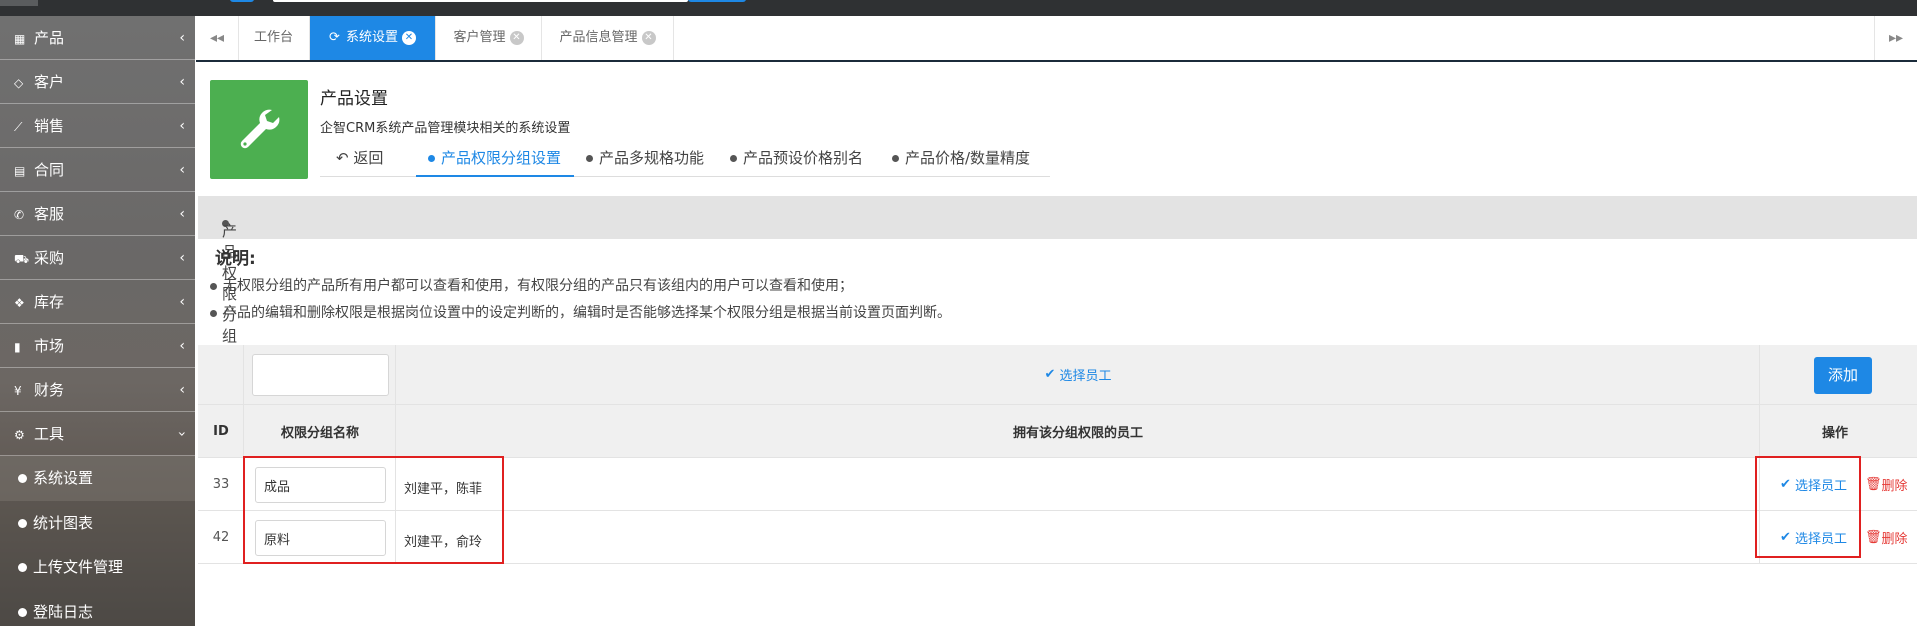  I want to click on gear-icon: ⚙, so click(19, 435).